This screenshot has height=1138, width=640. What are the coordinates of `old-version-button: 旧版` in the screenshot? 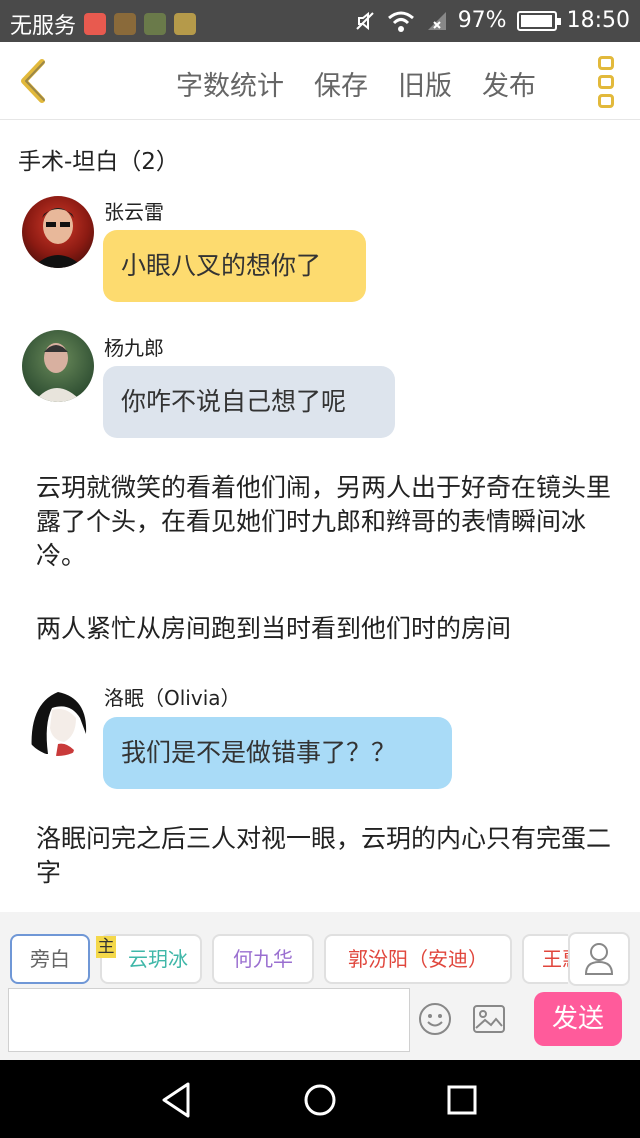 It's located at (425, 83).